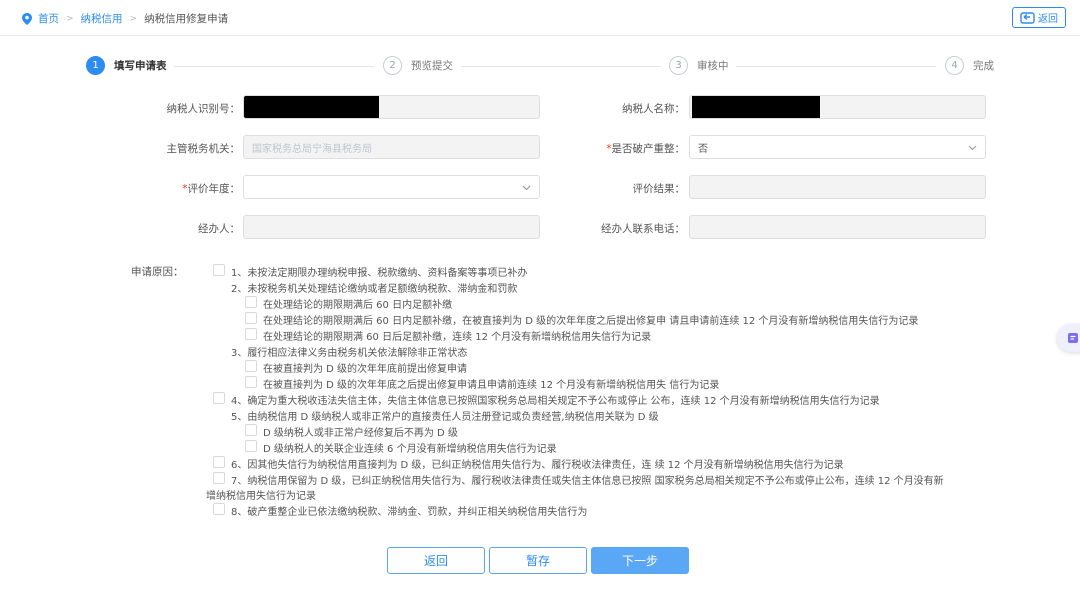 This screenshot has height=596, width=1080. I want to click on taxpayer-name-field, so click(837, 107).